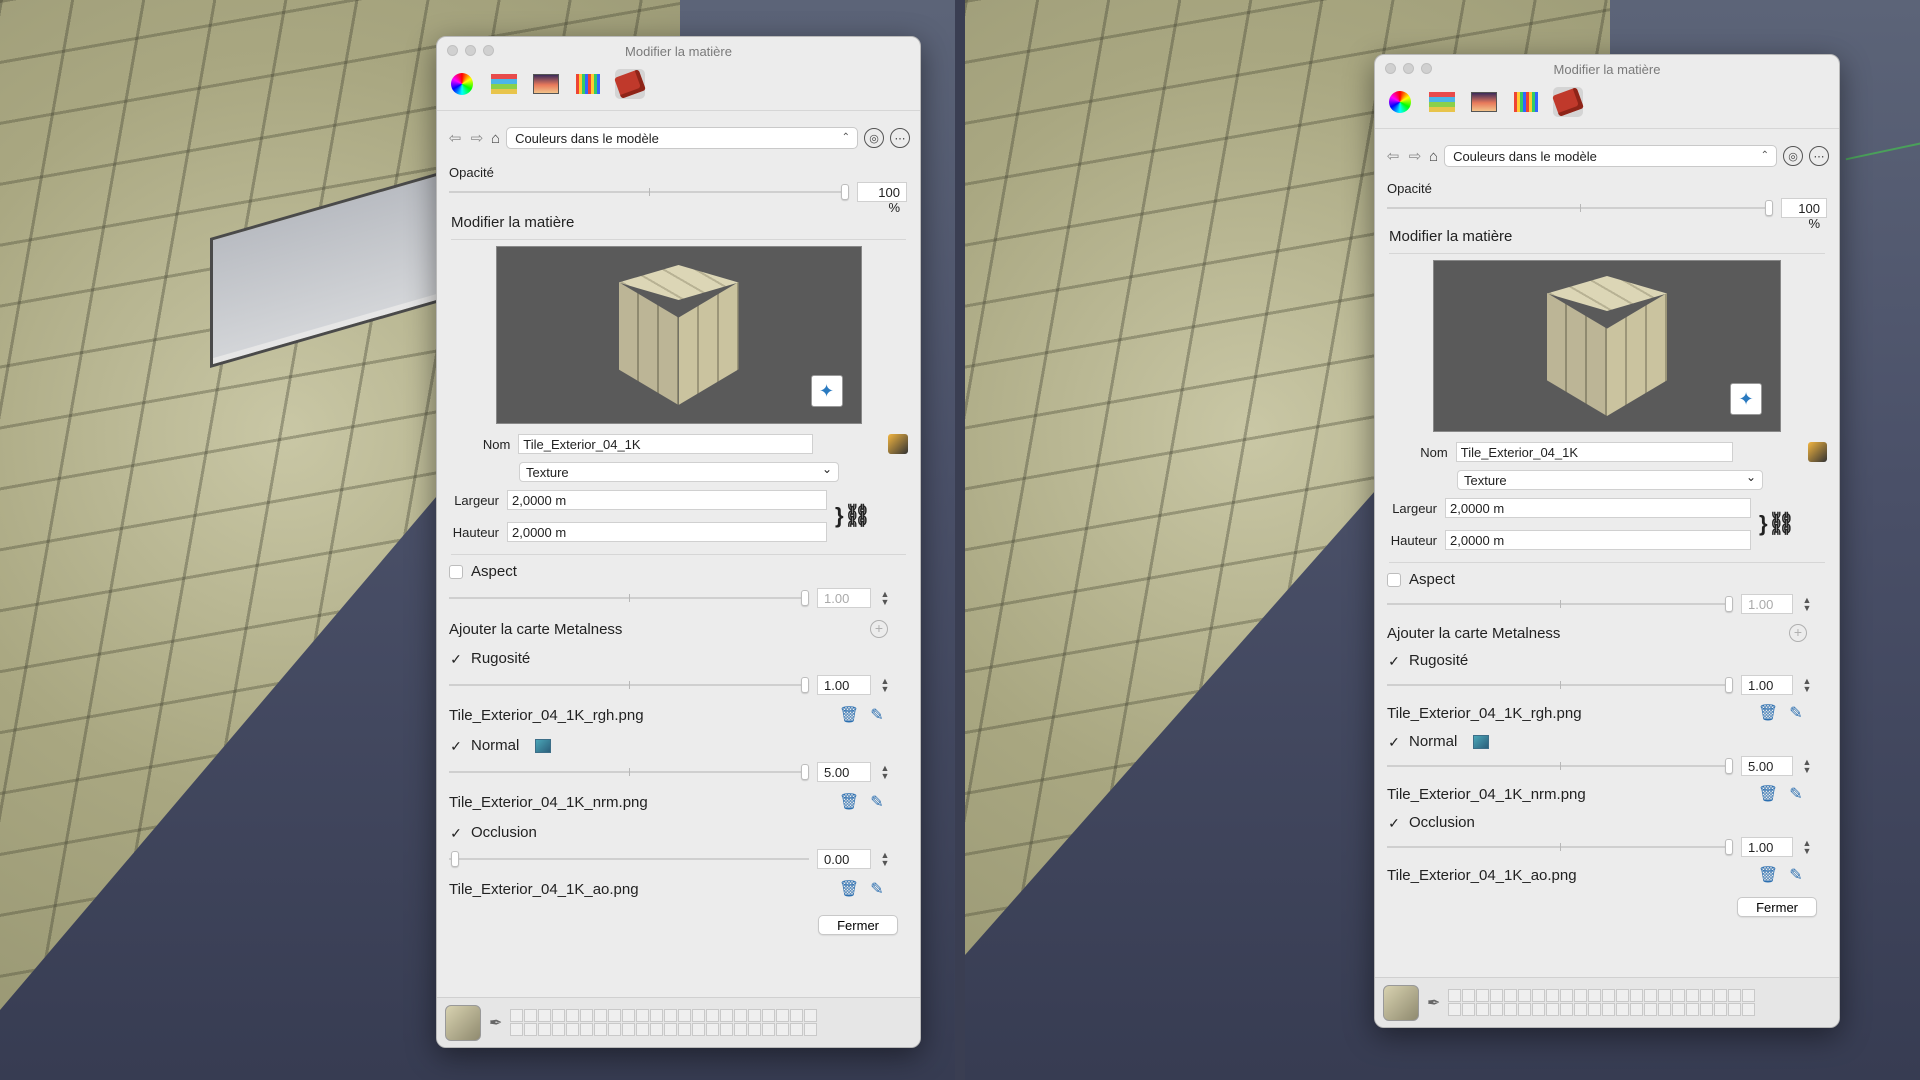 This screenshot has width=1920, height=1080. I want to click on current-material-swatch, so click(463, 1022).